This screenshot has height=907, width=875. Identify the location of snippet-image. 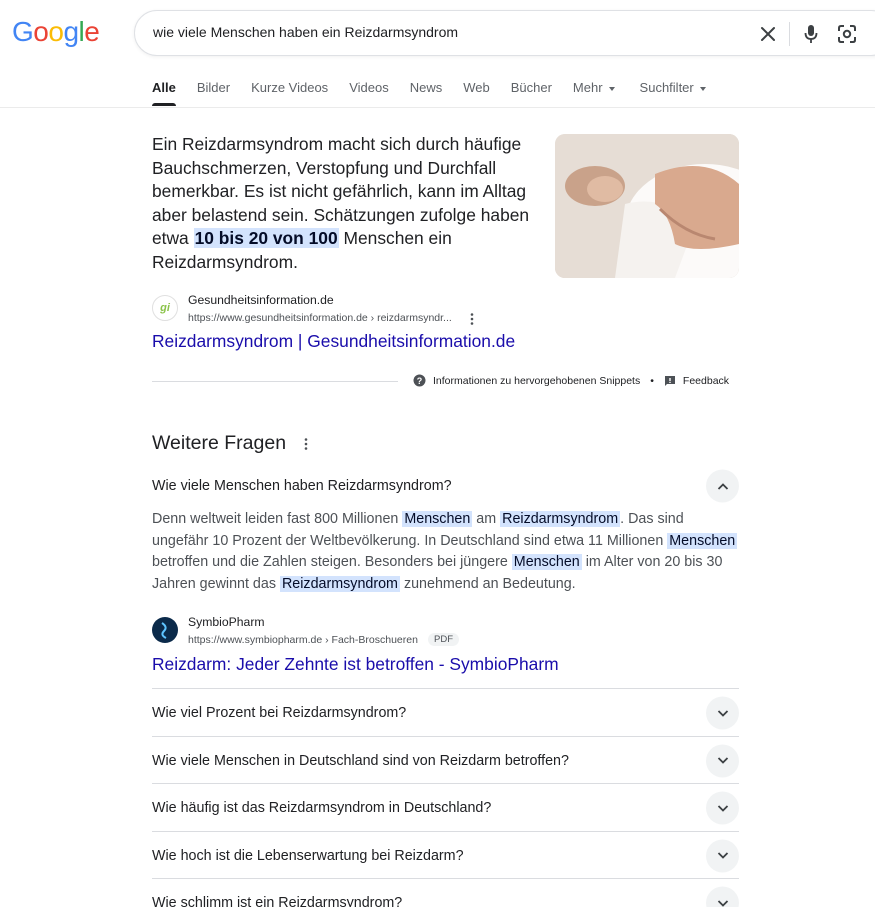
(647, 206).